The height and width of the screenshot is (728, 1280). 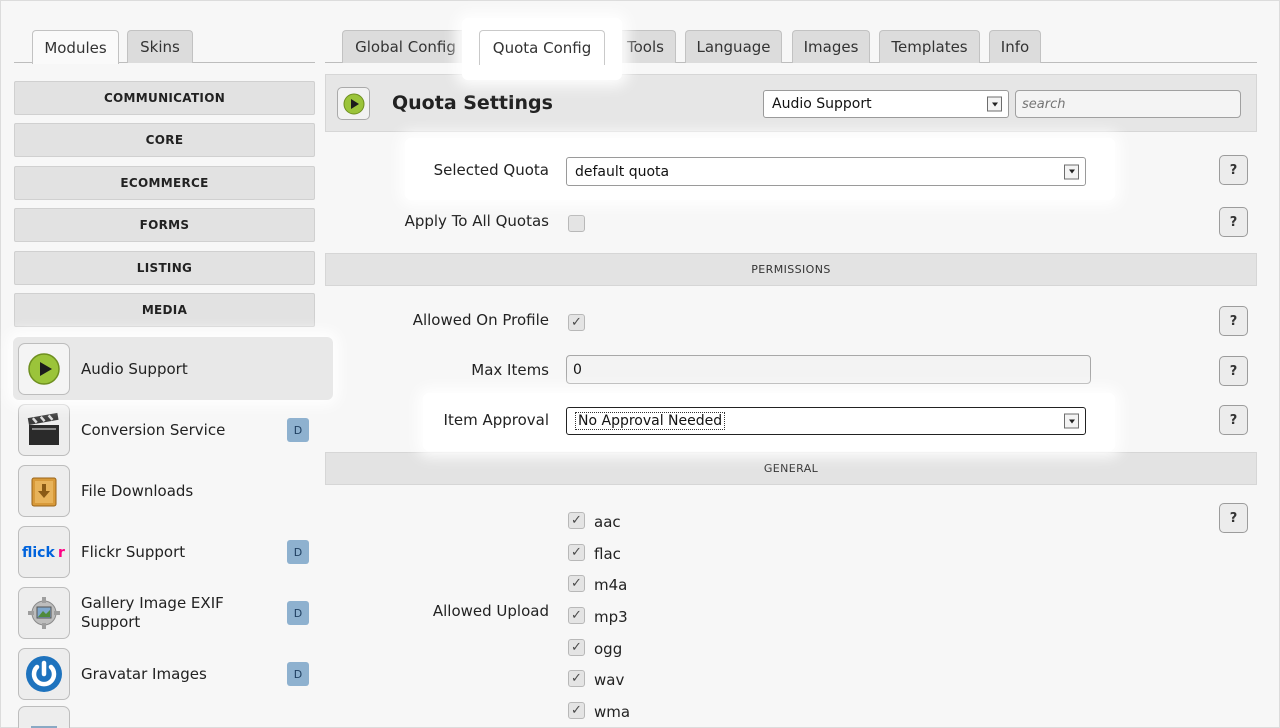 I want to click on upload-checkbox-flac: ✓, so click(x=576, y=552).